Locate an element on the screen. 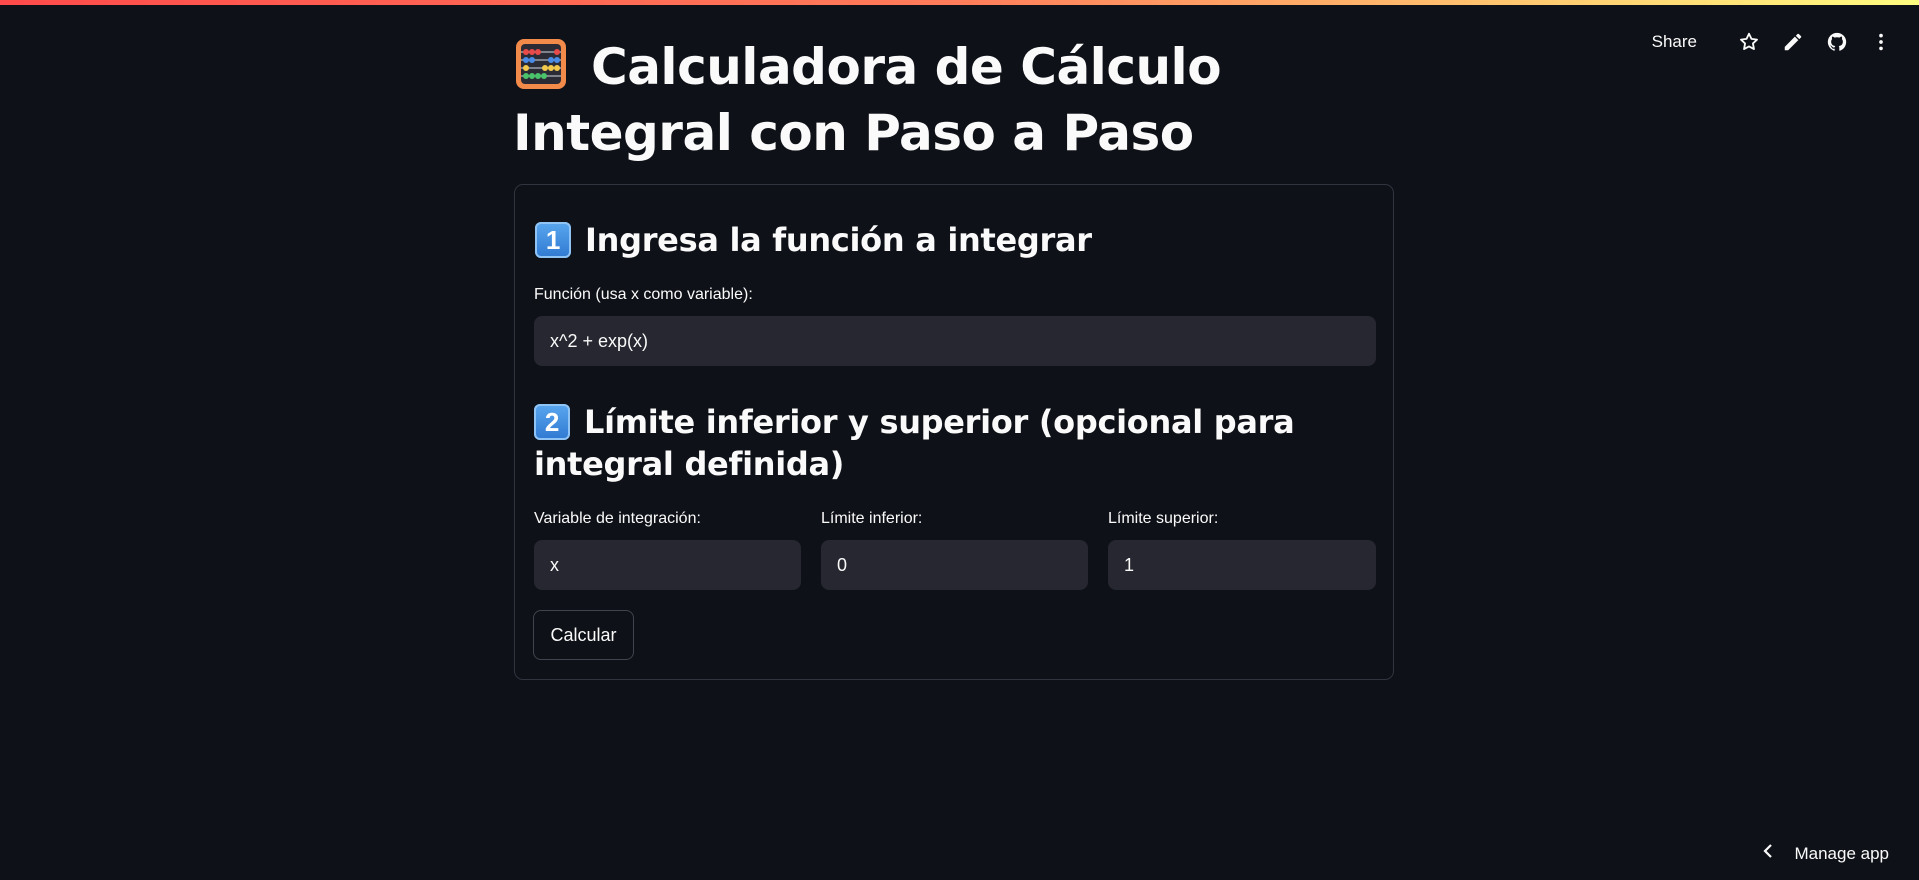  chevron-left-icon is located at coordinates (1768, 853).